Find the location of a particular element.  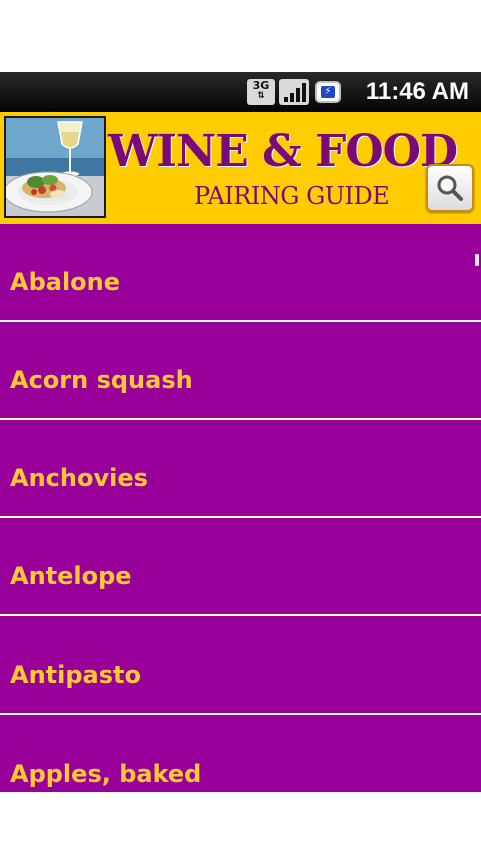

app-subtitle: PAIRING GUIDE is located at coordinates (292, 196).